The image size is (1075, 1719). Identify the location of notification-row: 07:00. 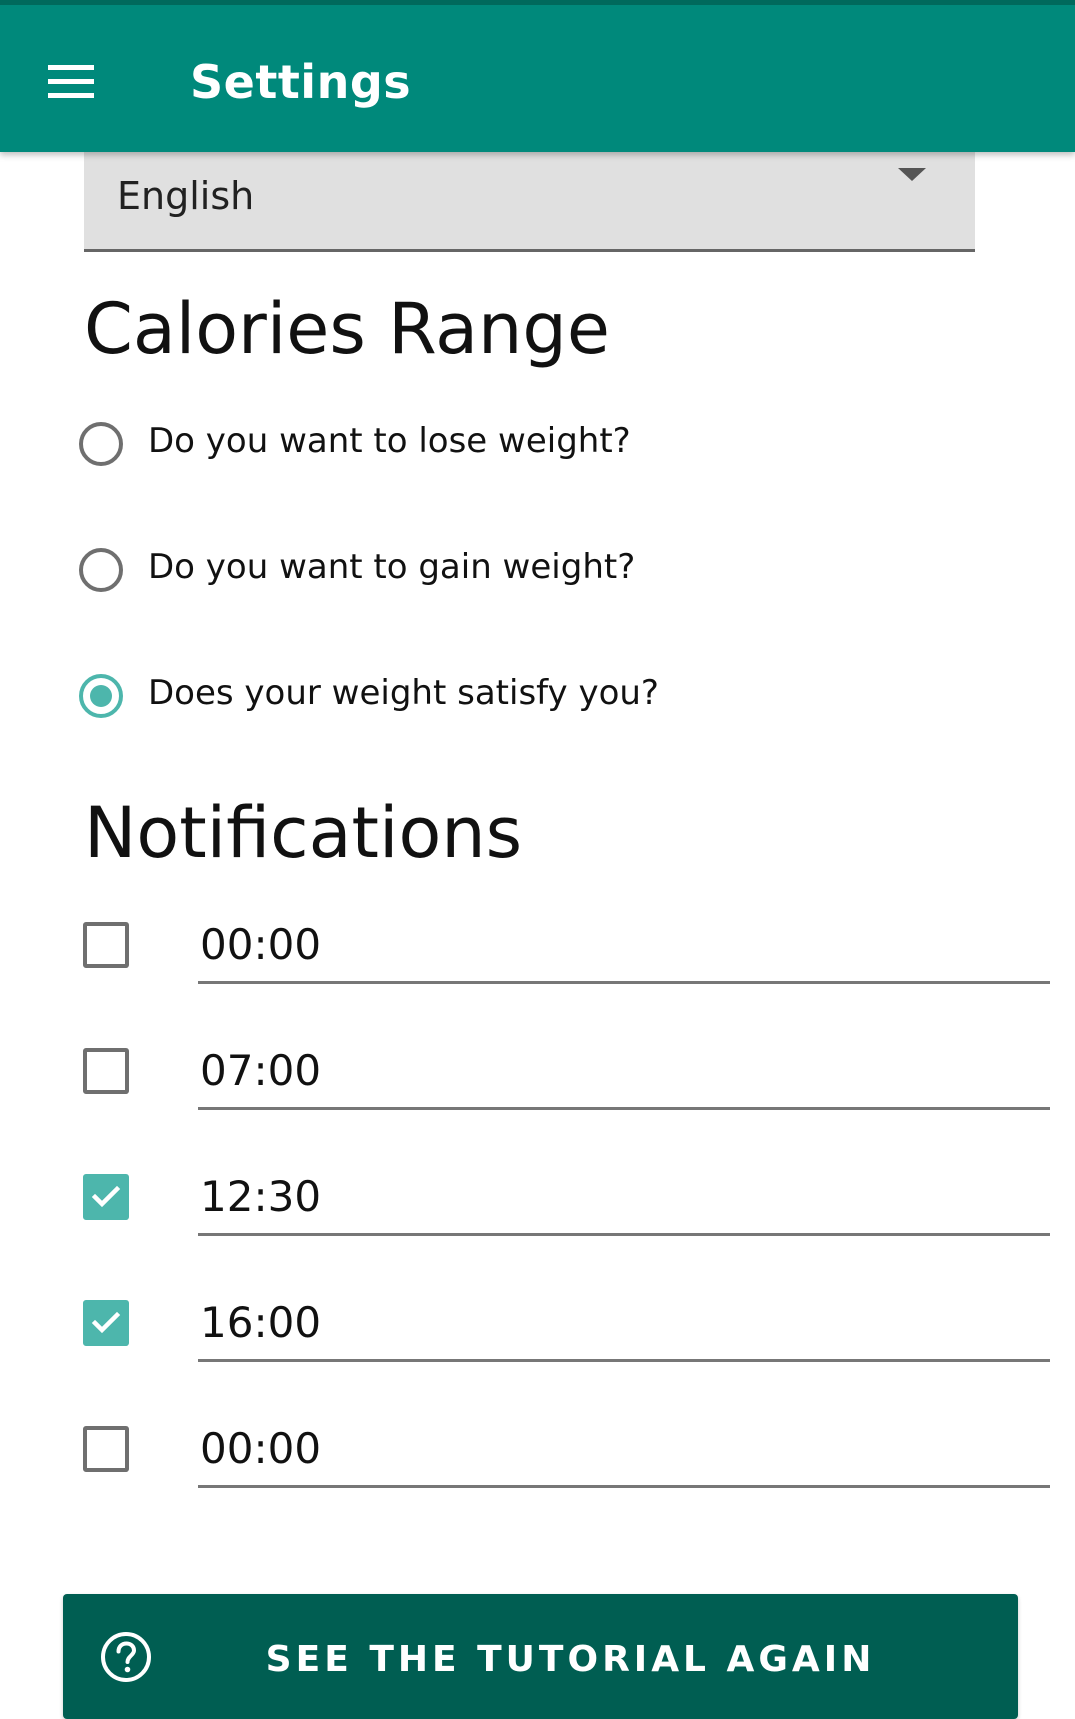
(565, 1071).